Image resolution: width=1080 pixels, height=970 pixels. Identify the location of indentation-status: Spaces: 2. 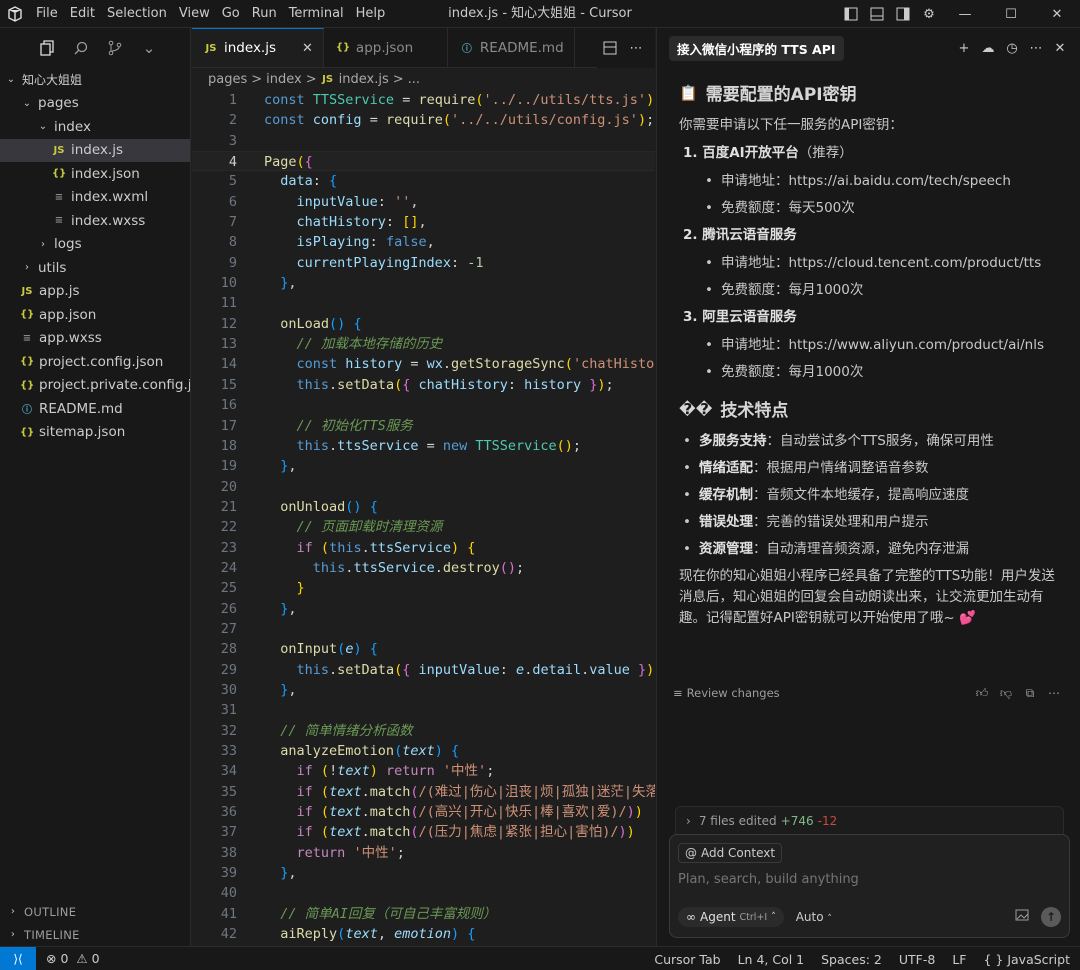
(851, 959).